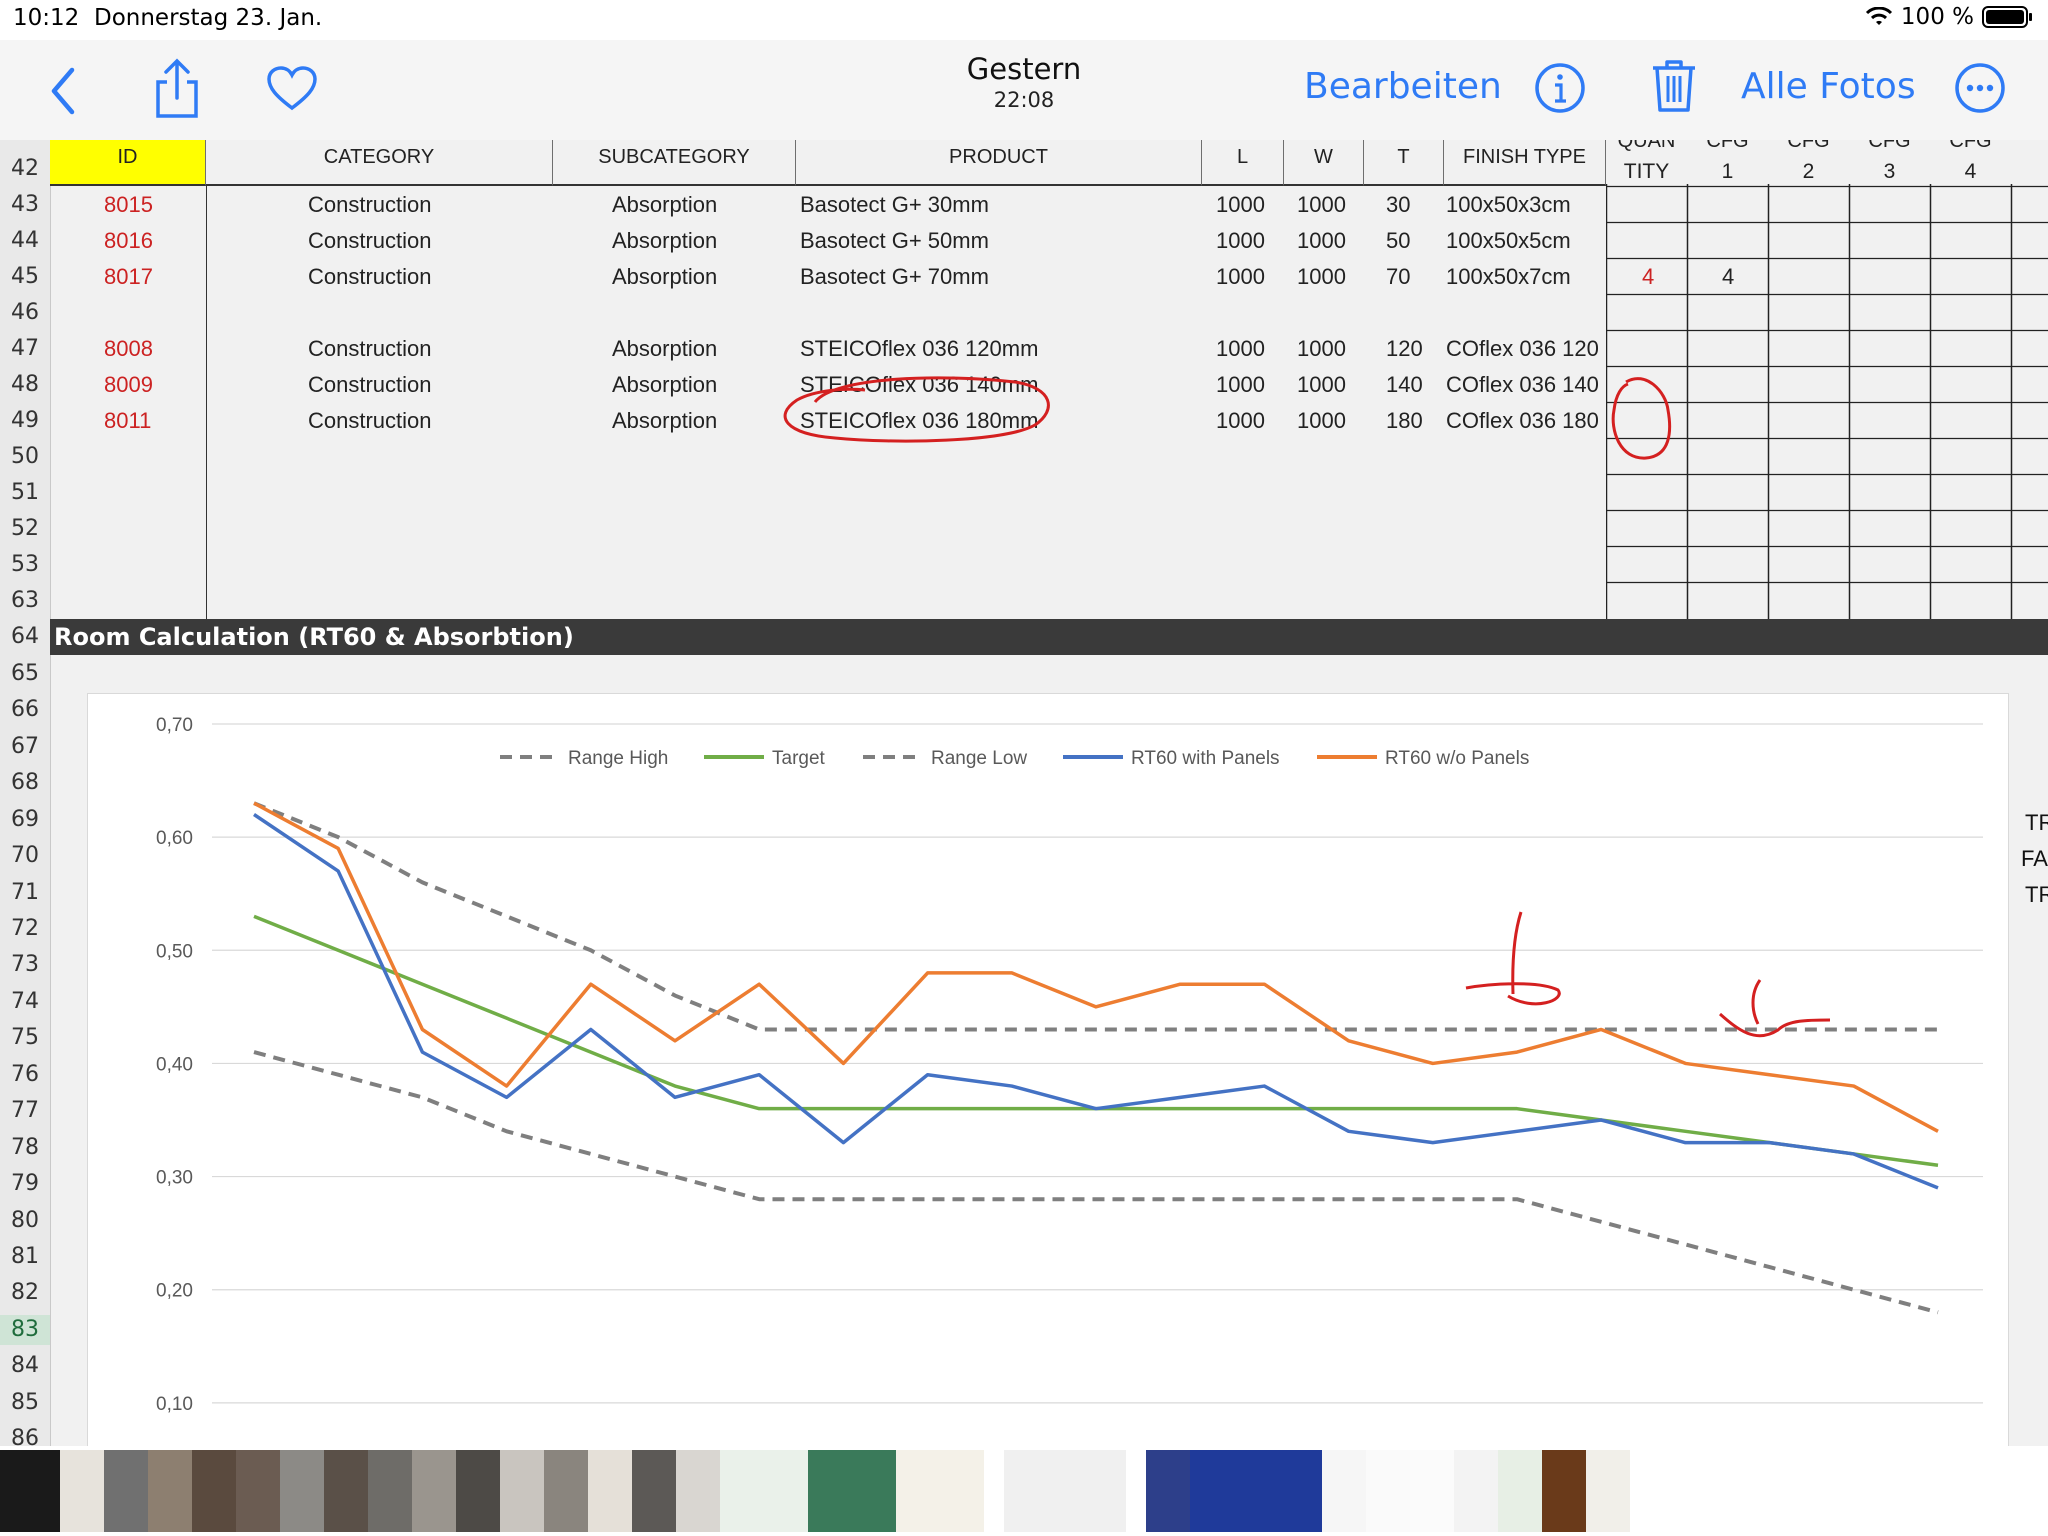  Describe the element at coordinates (25, 1221) in the screenshot. I see `row-number: 80` at that location.